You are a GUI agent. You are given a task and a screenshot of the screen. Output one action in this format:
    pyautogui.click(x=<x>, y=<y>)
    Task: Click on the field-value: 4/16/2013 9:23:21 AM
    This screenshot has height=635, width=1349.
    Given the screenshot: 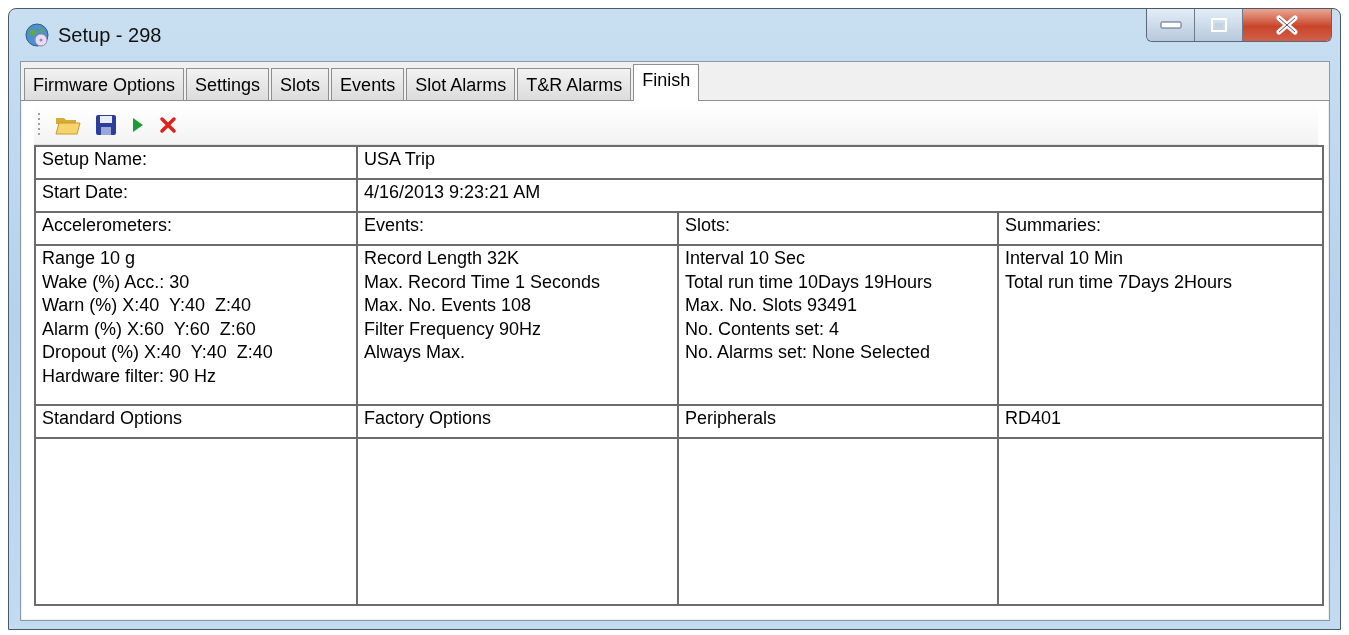 What is the action you would take?
    pyautogui.click(x=840, y=195)
    